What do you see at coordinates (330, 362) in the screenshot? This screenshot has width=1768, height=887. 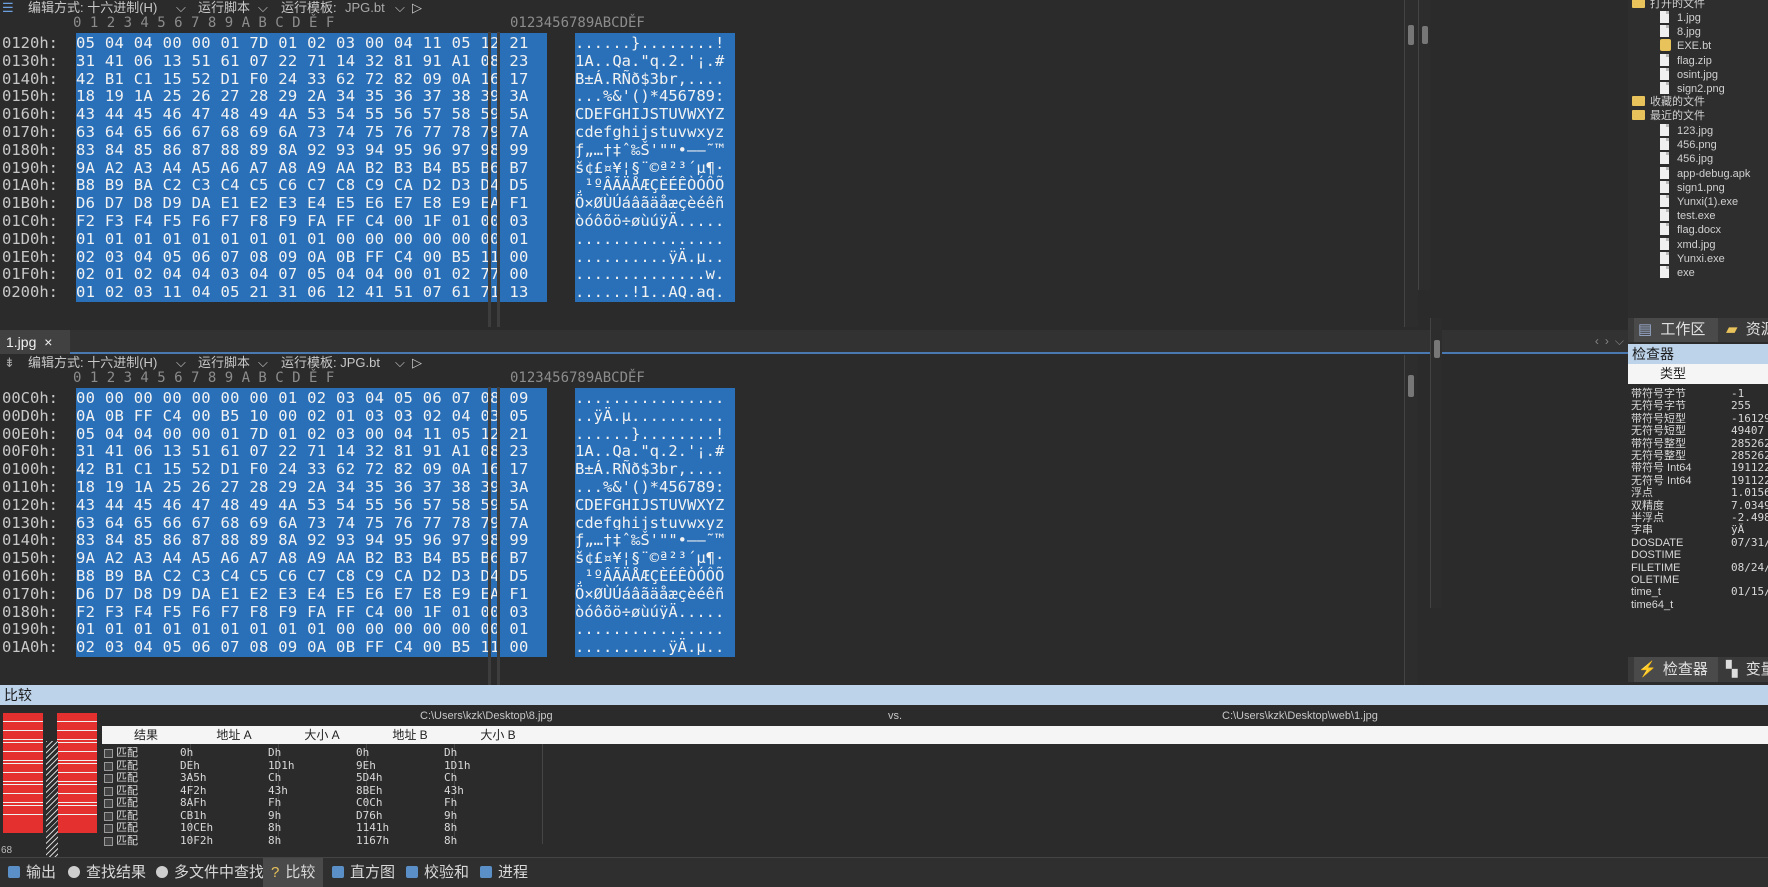 I see `run-template-dropdown: 运行模板: JPG.bt` at bounding box center [330, 362].